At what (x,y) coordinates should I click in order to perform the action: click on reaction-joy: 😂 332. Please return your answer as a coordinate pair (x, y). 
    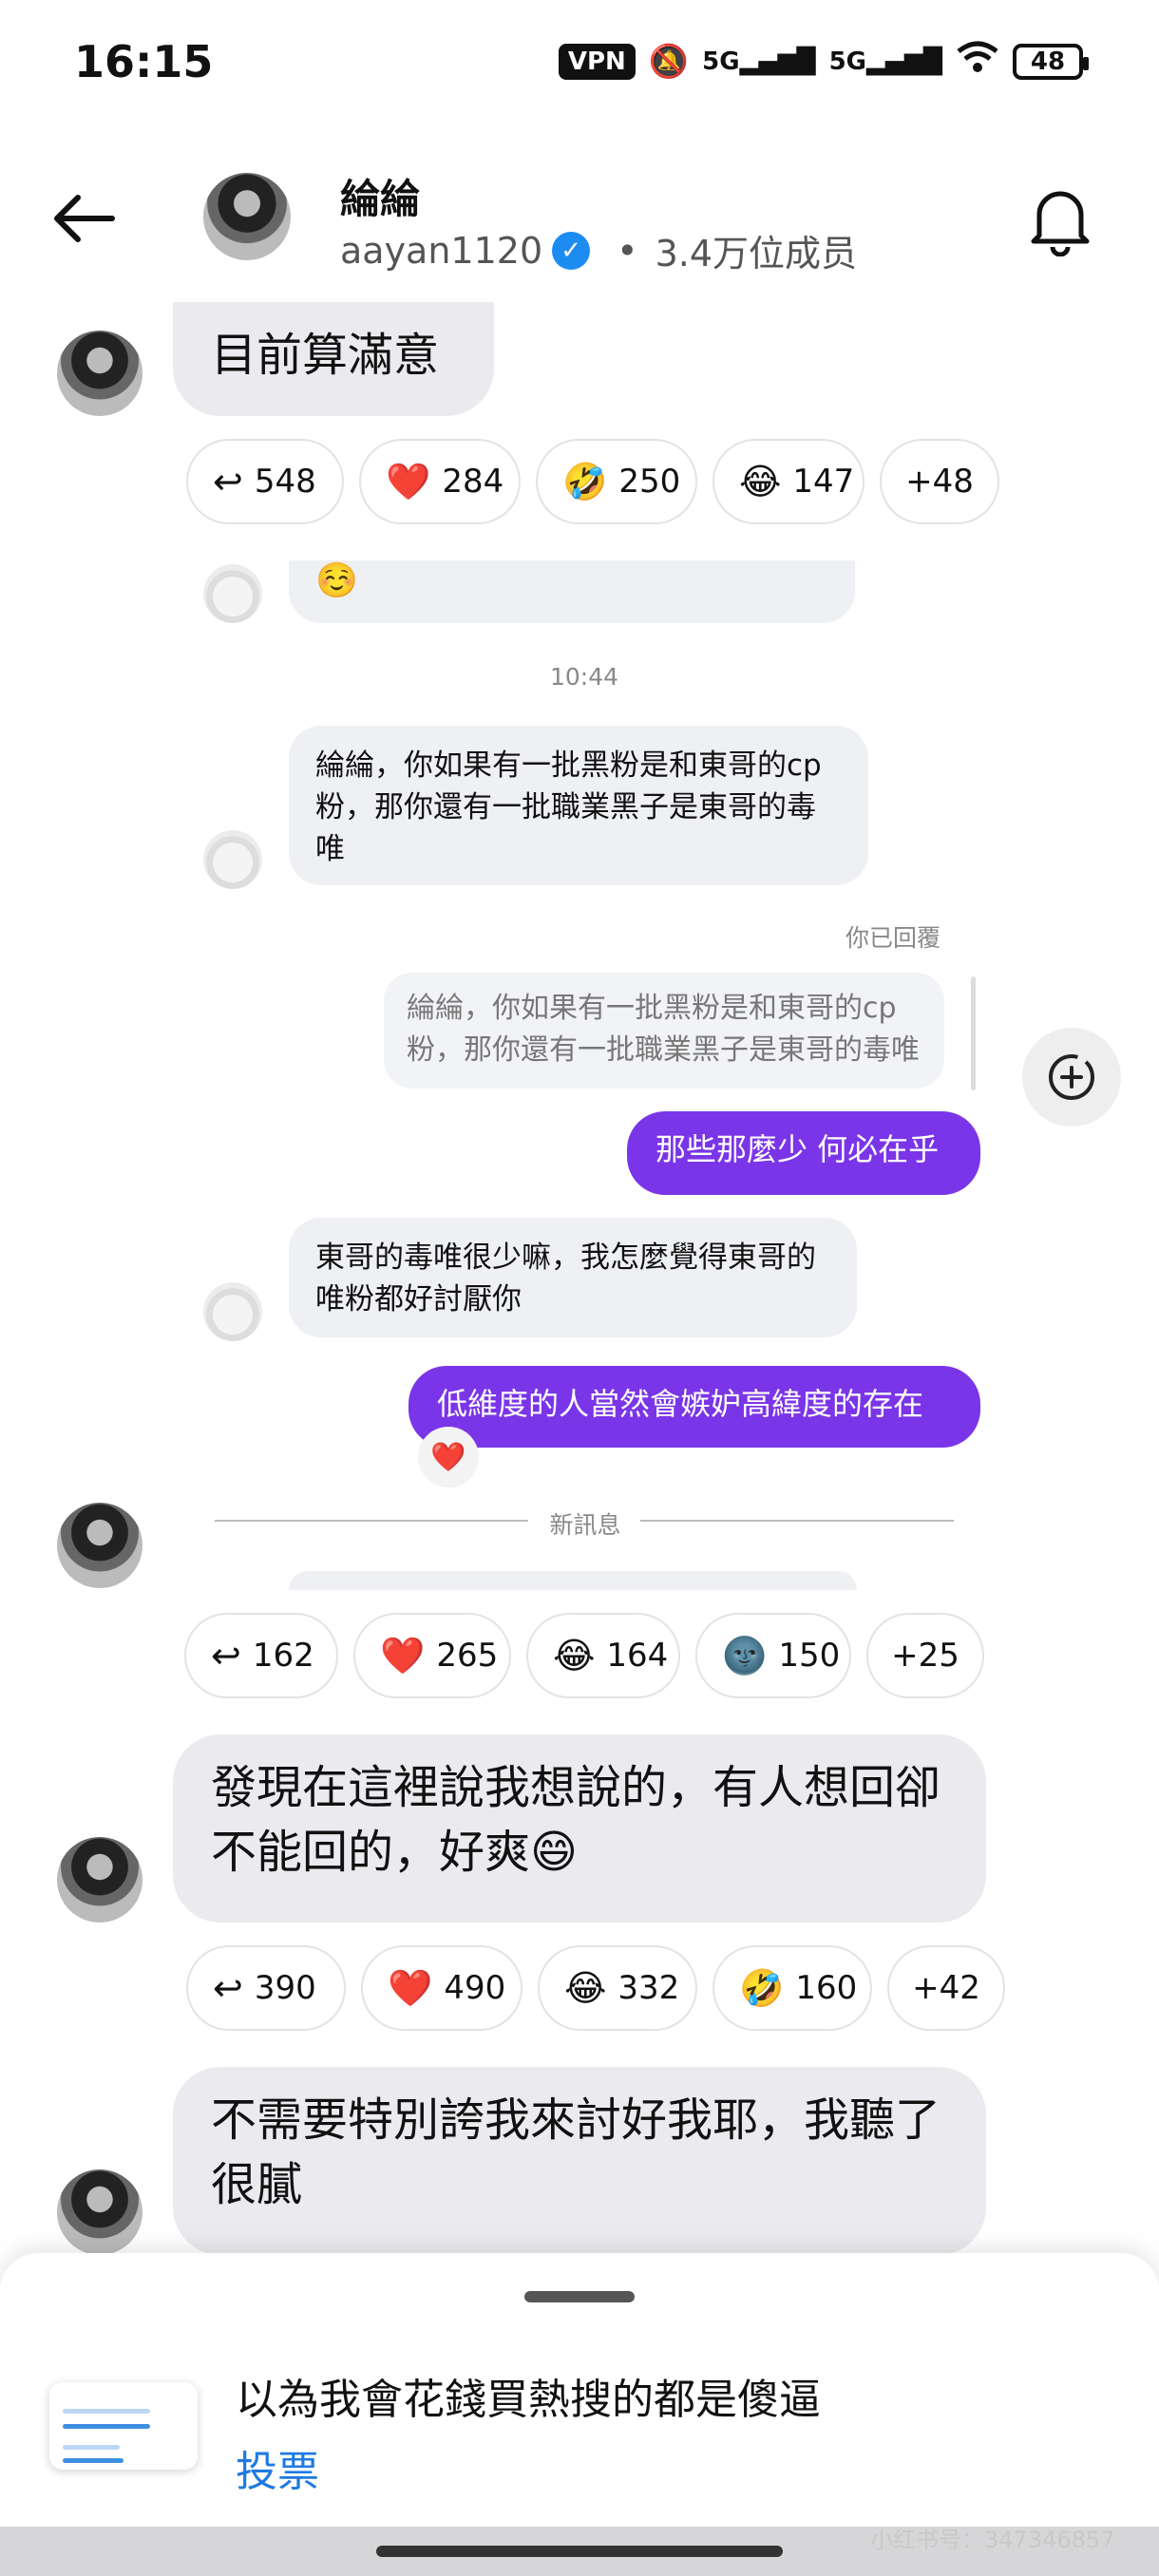
    Looking at the image, I should click on (617, 1988).